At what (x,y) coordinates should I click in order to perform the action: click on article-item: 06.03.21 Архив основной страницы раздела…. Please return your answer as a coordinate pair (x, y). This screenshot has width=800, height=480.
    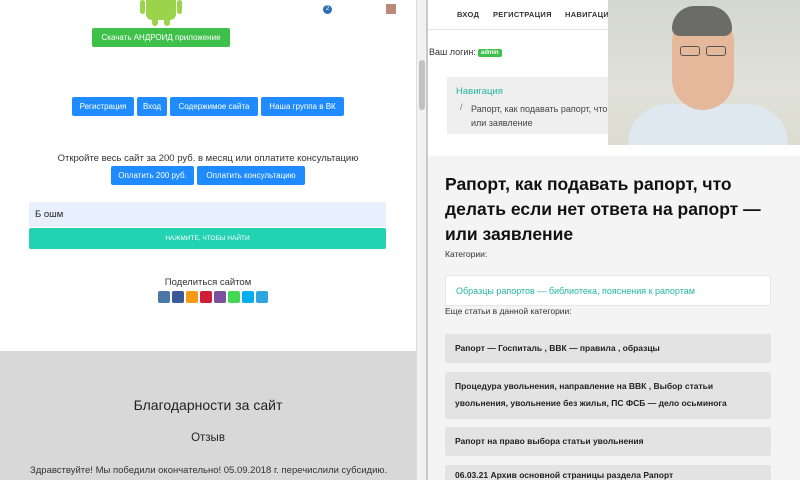
    Looking at the image, I should click on (608, 472).